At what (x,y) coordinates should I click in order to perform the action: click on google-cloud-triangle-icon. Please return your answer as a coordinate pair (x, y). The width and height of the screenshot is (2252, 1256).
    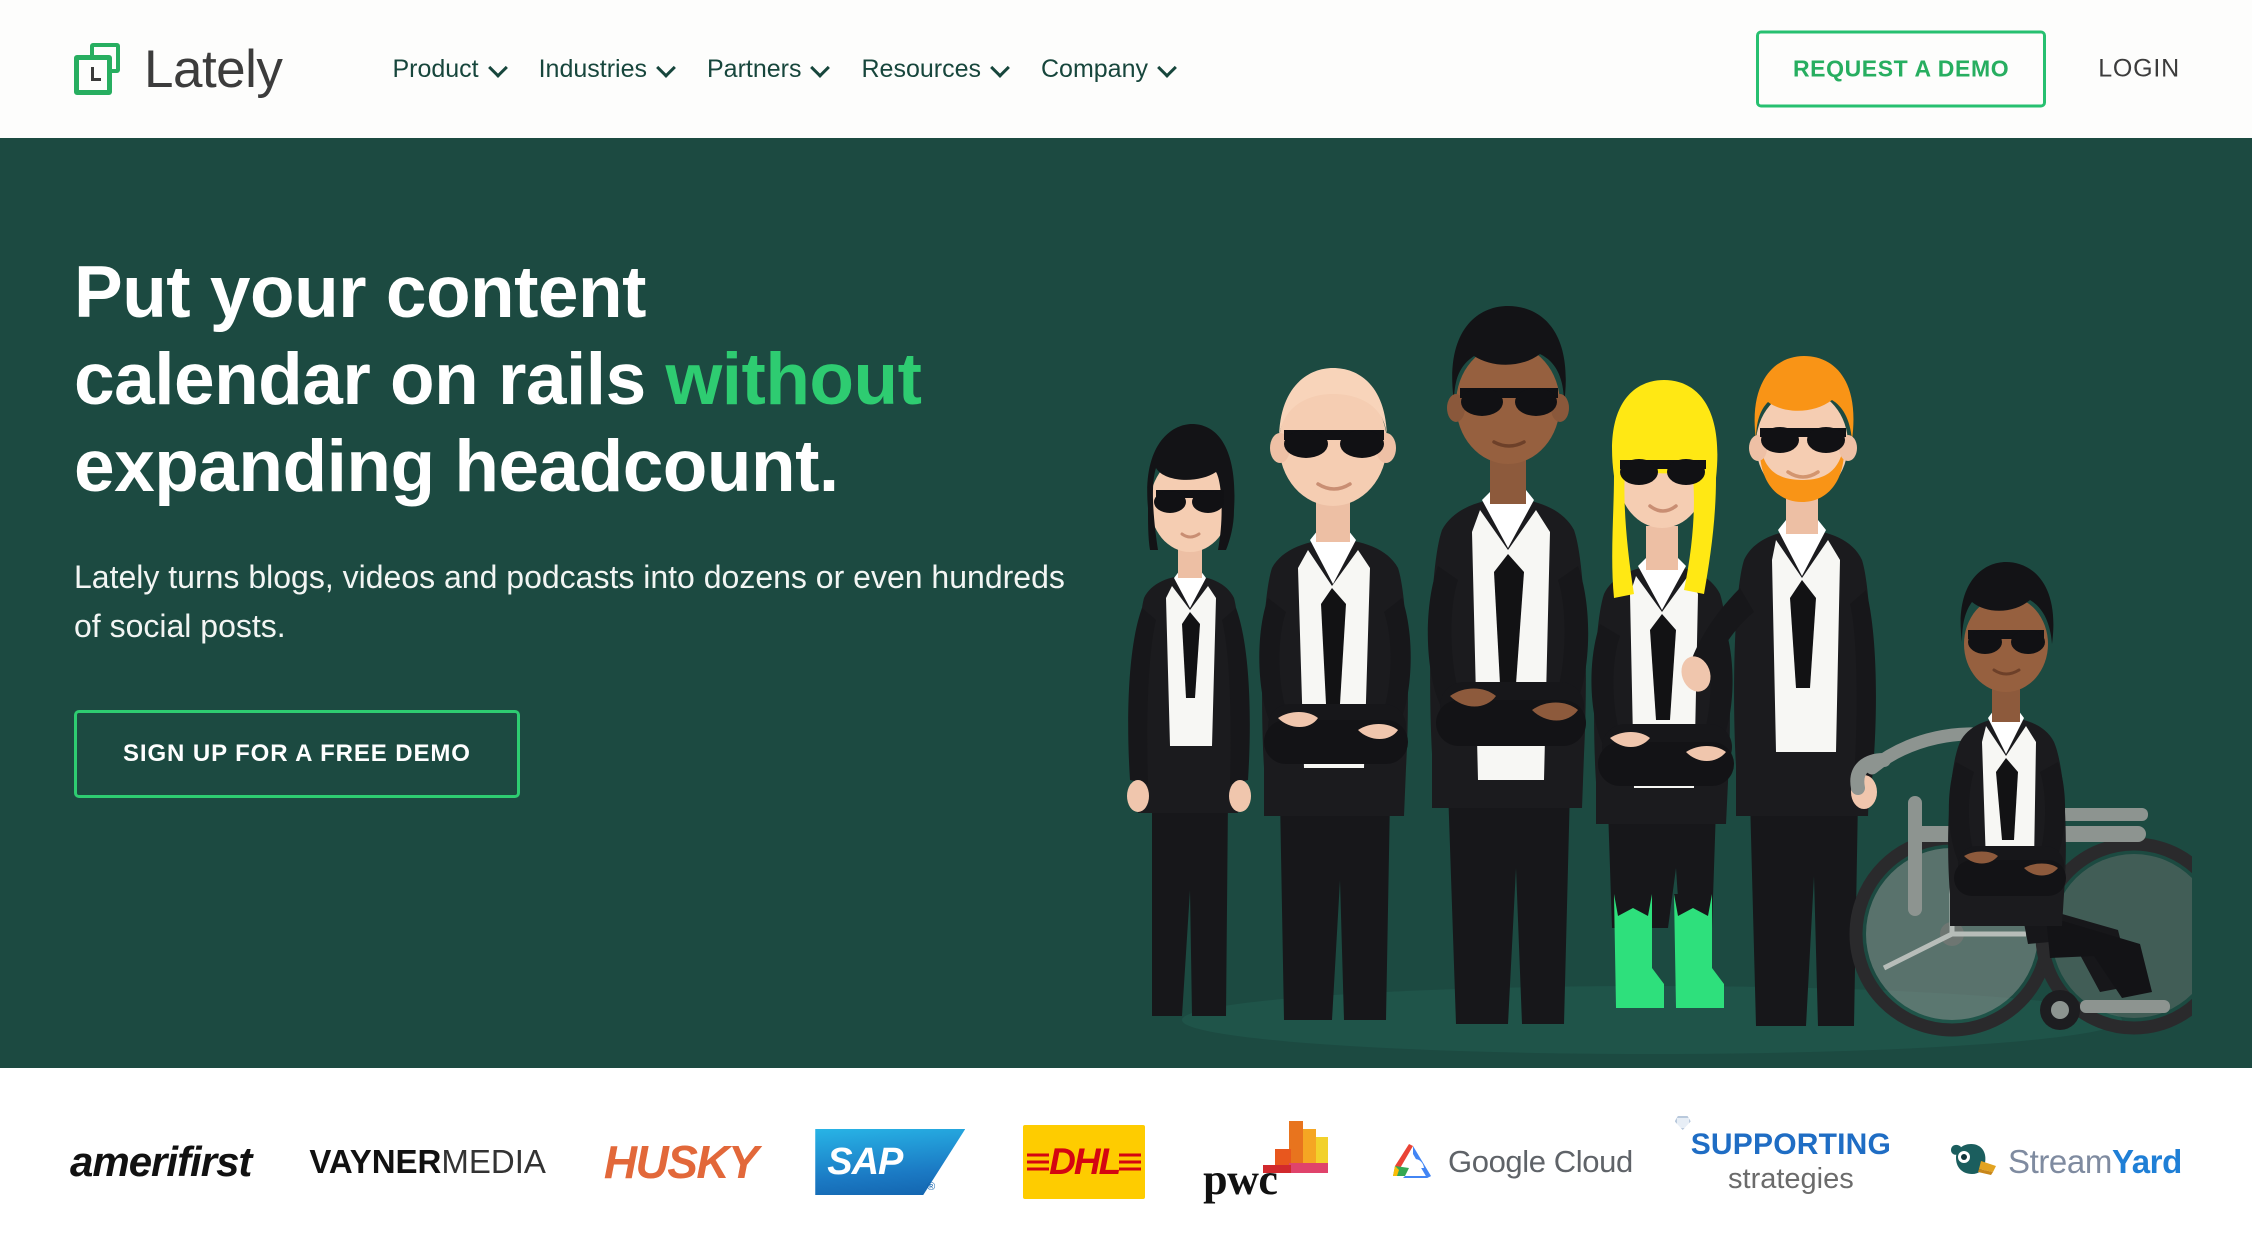
    Looking at the image, I should click on (1412, 1161).